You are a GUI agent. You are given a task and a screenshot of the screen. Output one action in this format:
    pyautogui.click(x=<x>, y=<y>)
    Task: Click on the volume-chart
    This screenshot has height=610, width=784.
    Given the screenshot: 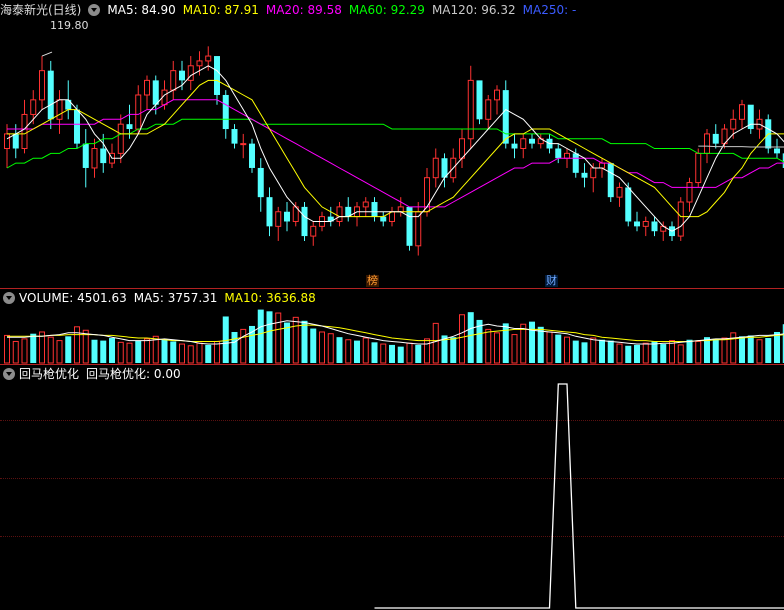 What is the action you would take?
    pyautogui.click(x=392, y=326)
    